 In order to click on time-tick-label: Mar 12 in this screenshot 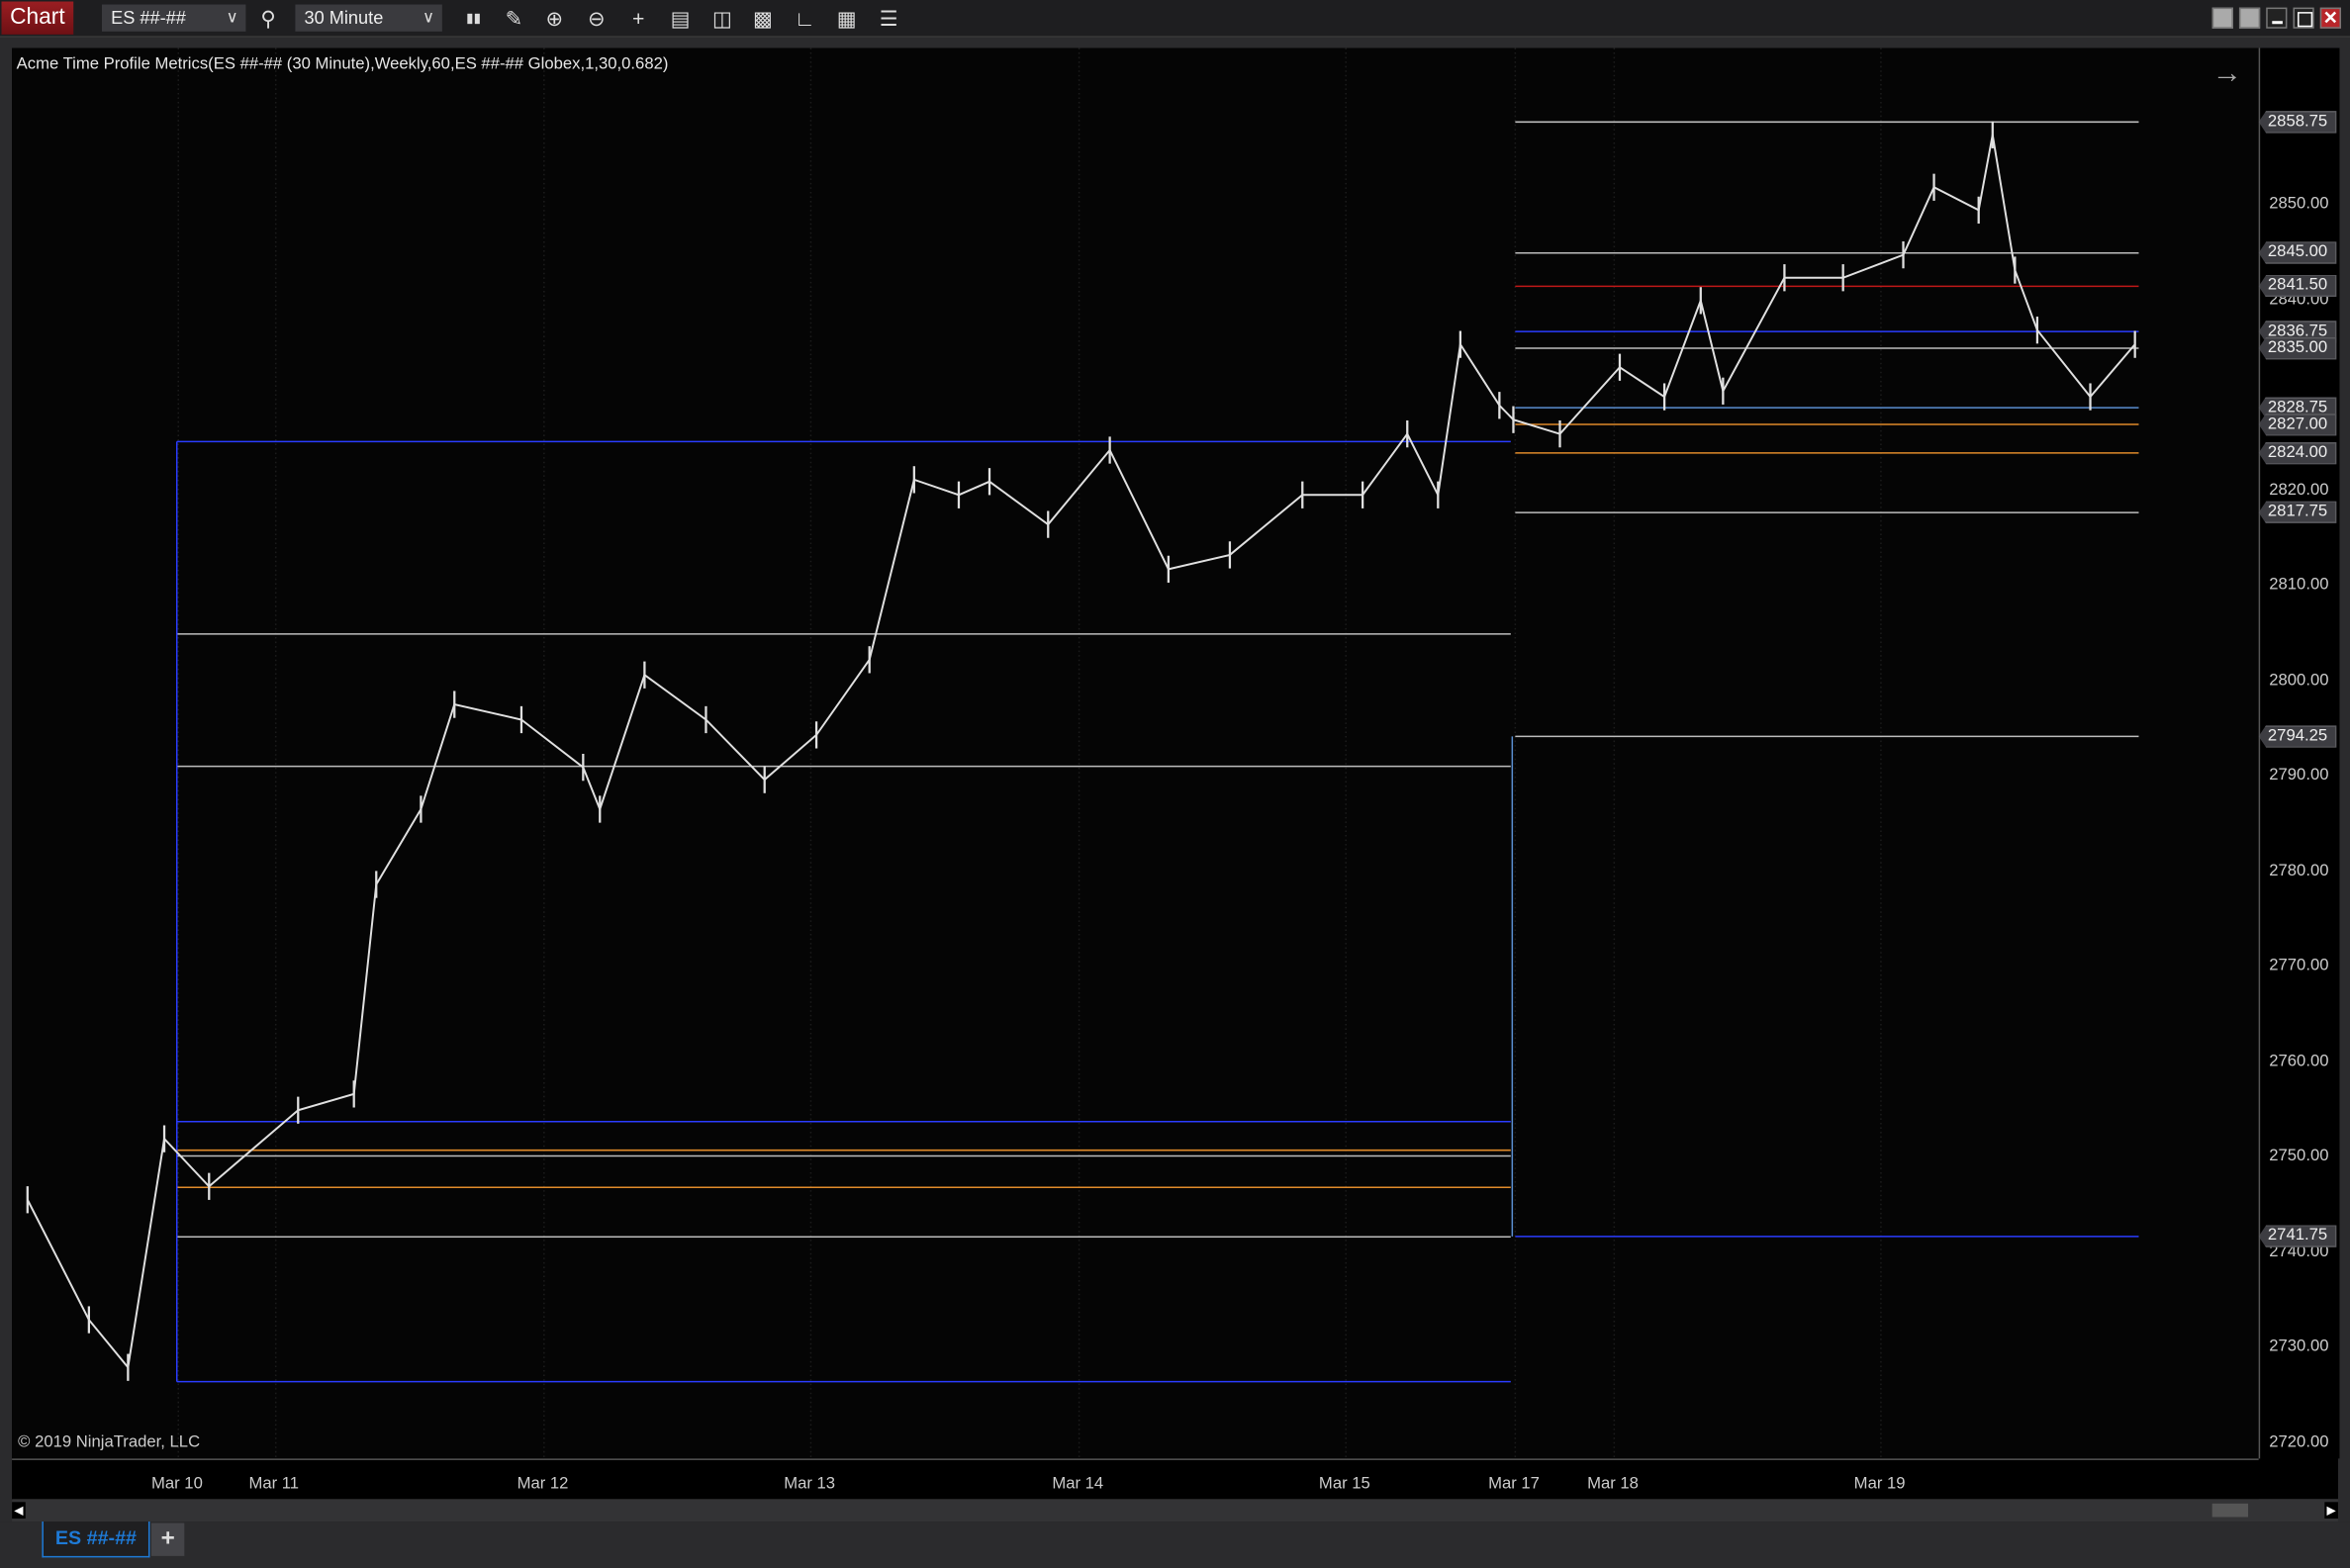, I will do `click(543, 1484)`.